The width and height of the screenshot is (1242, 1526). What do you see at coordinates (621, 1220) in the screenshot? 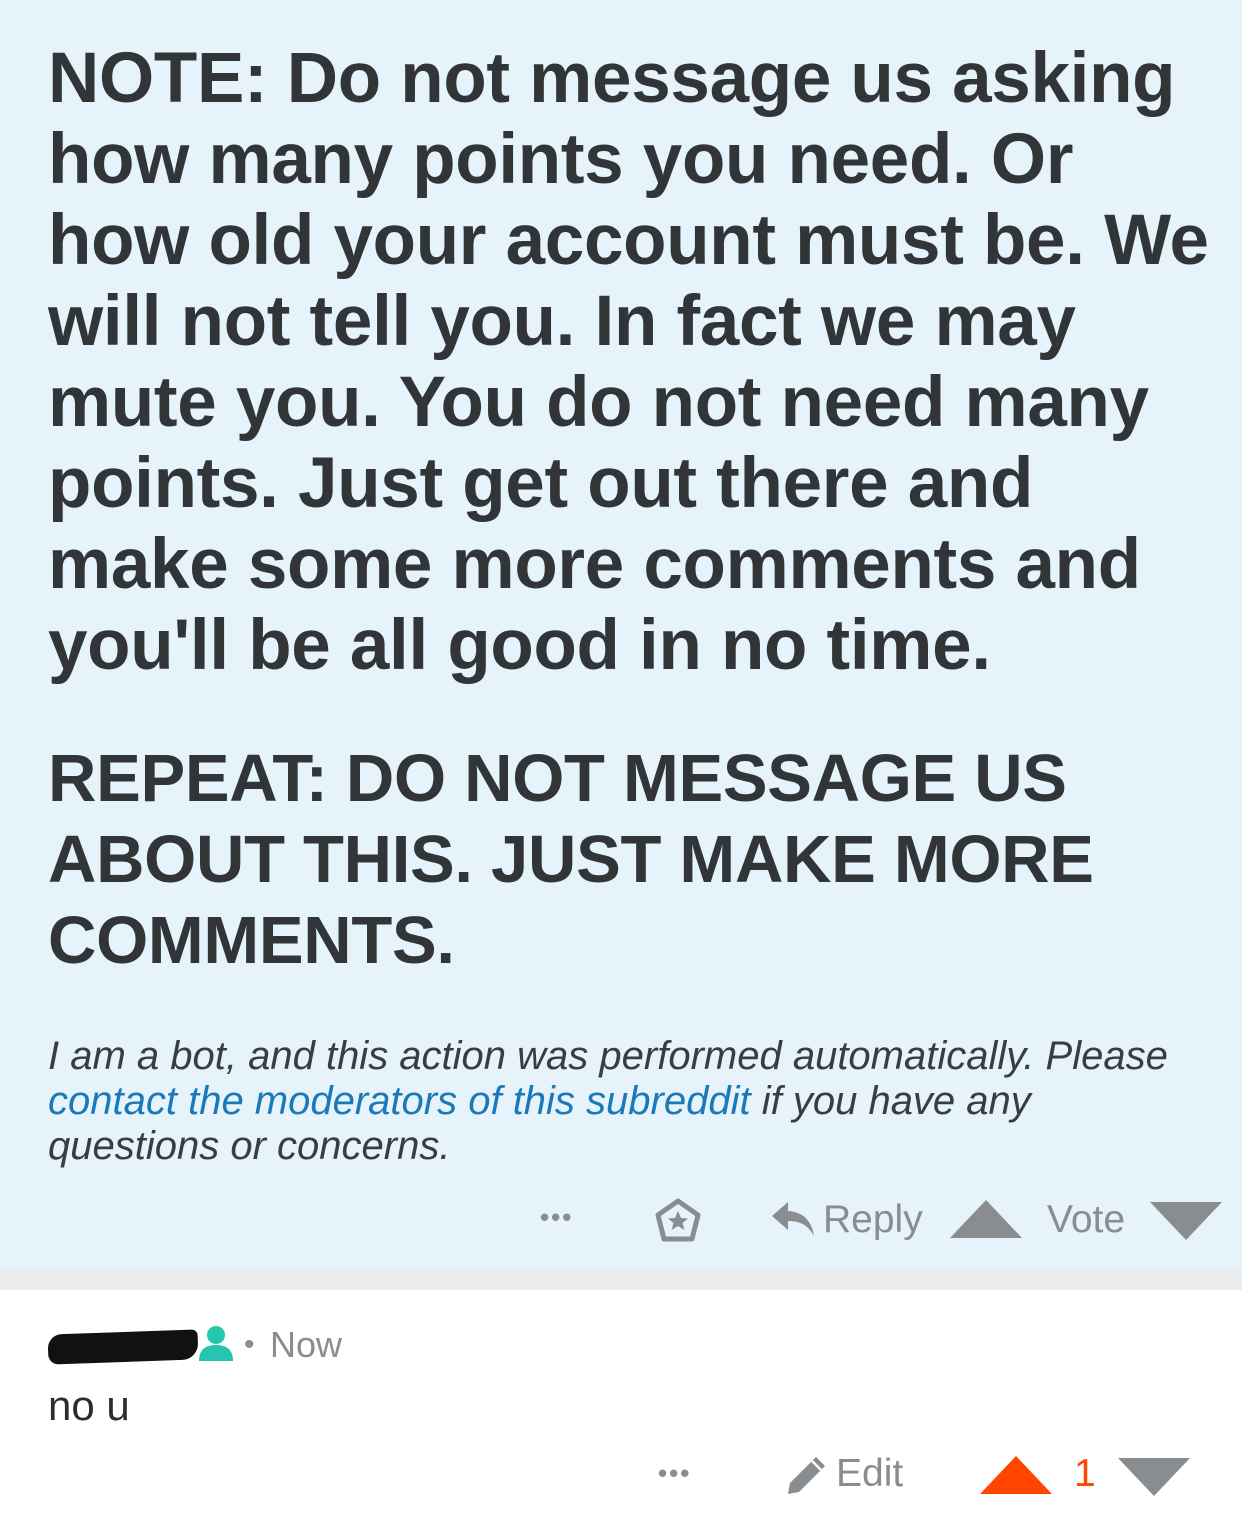
I see `bot-comment-actions: ••• Reply Vote` at bounding box center [621, 1220].